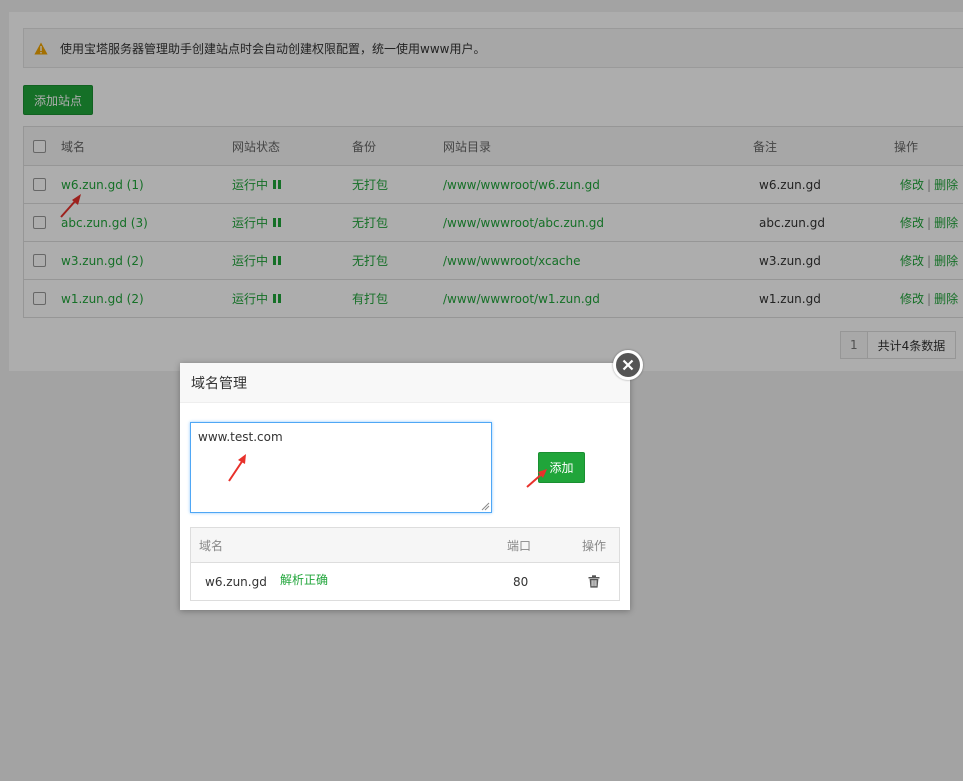 This screenshot has height=781, width=963. Describe the element at coordinates (405, 383) in the screenshot. I see `dialog-title: 域名管理` at that location.